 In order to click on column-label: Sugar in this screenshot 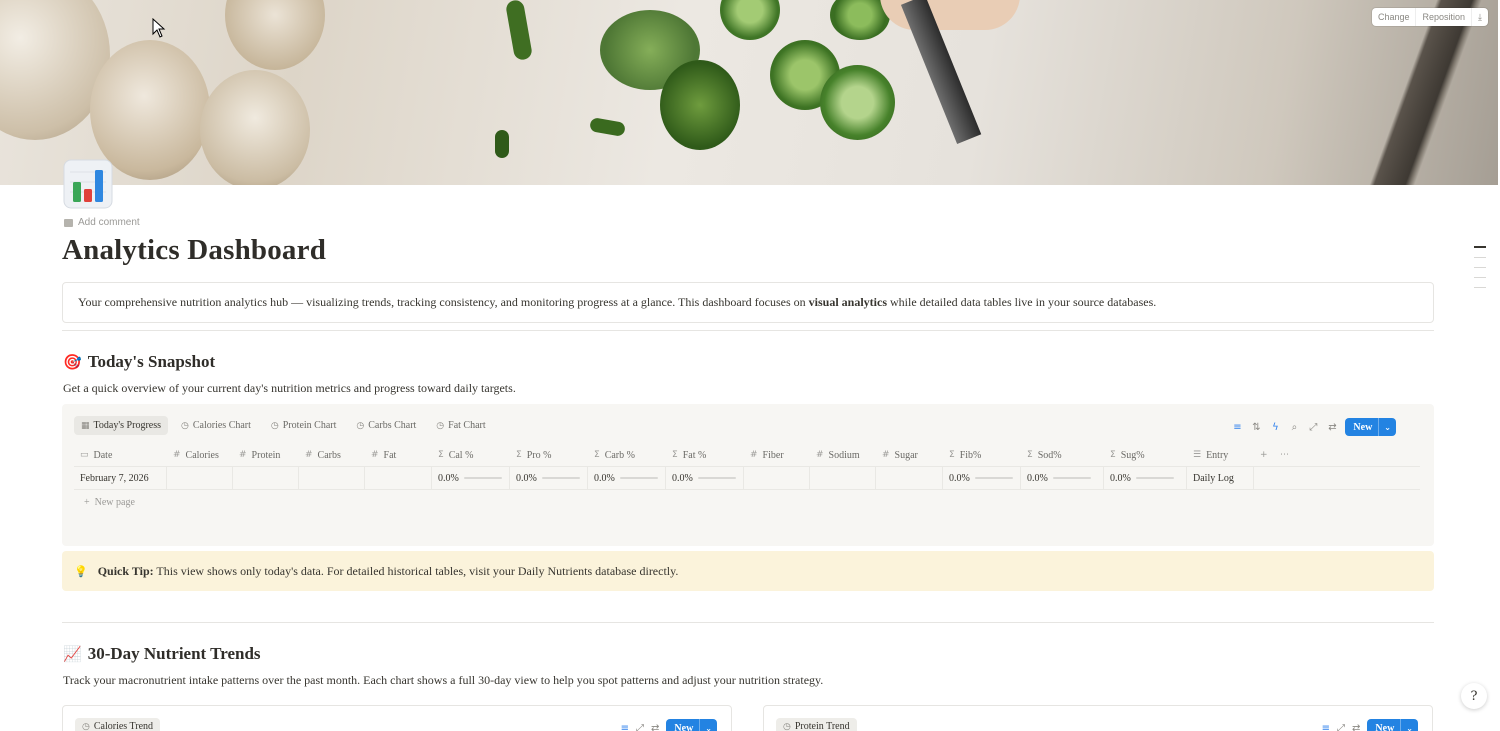, I will do `click(906, 455)`.